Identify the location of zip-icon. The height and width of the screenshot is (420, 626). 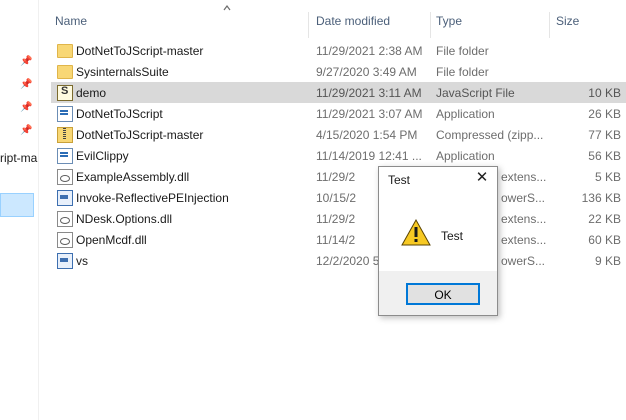
(65, 135).